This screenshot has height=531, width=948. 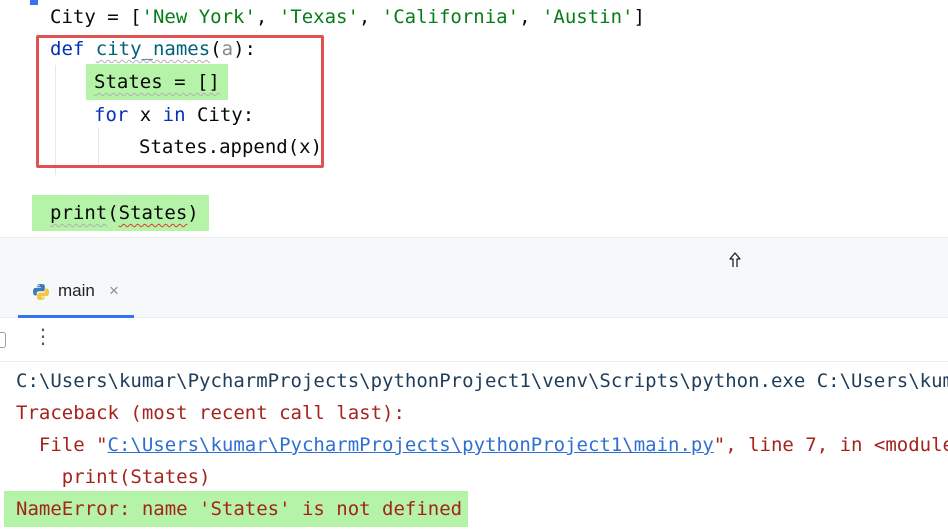 What do you see at coordinates (113, 477) in the screenshot?
I see `output-traceback-code: print(States)` at bounding box center [113, 477].